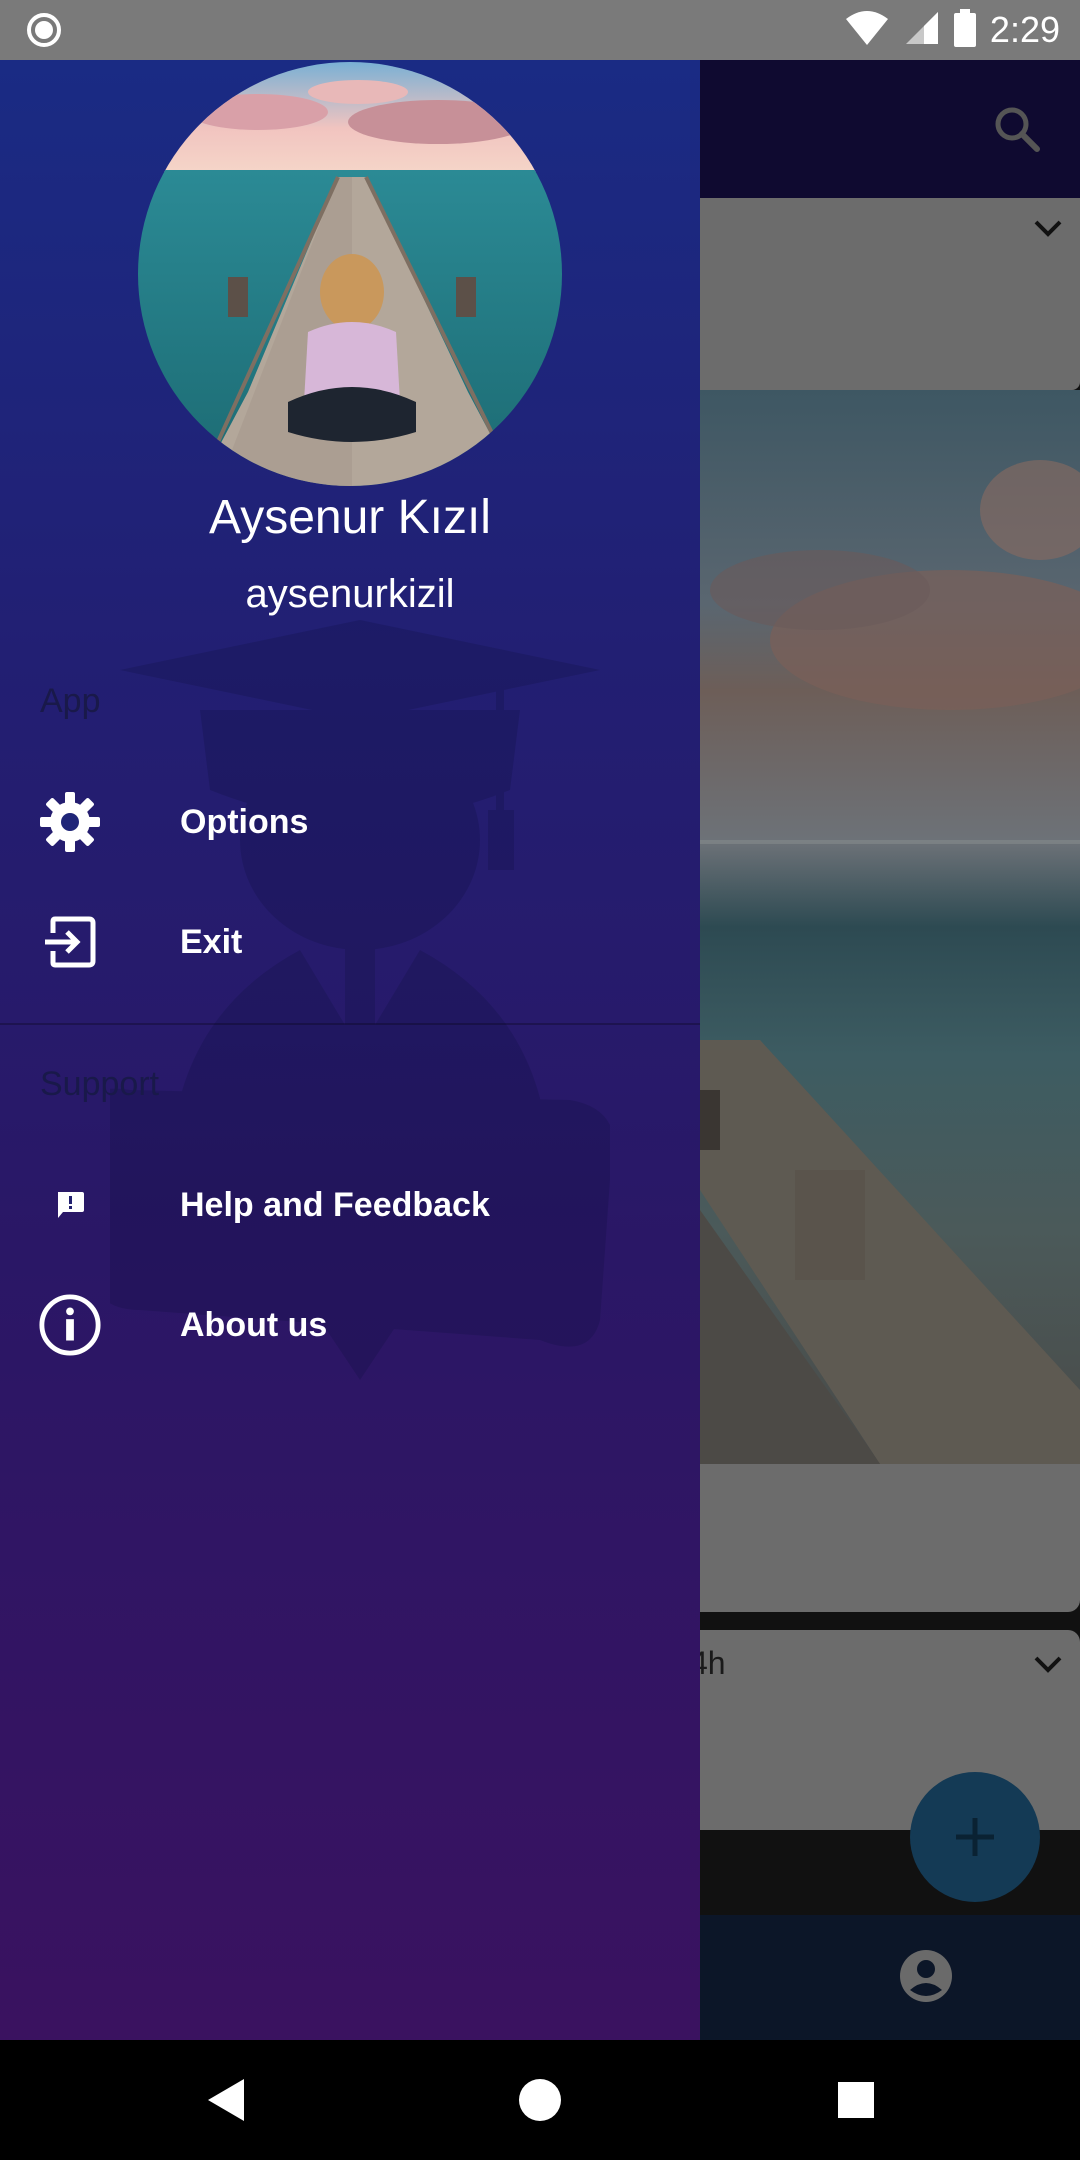  What do you see at coordinates (244, 821) in the screenshot?
I see `menu-item-label: Options` at bounding box center [244, 821].